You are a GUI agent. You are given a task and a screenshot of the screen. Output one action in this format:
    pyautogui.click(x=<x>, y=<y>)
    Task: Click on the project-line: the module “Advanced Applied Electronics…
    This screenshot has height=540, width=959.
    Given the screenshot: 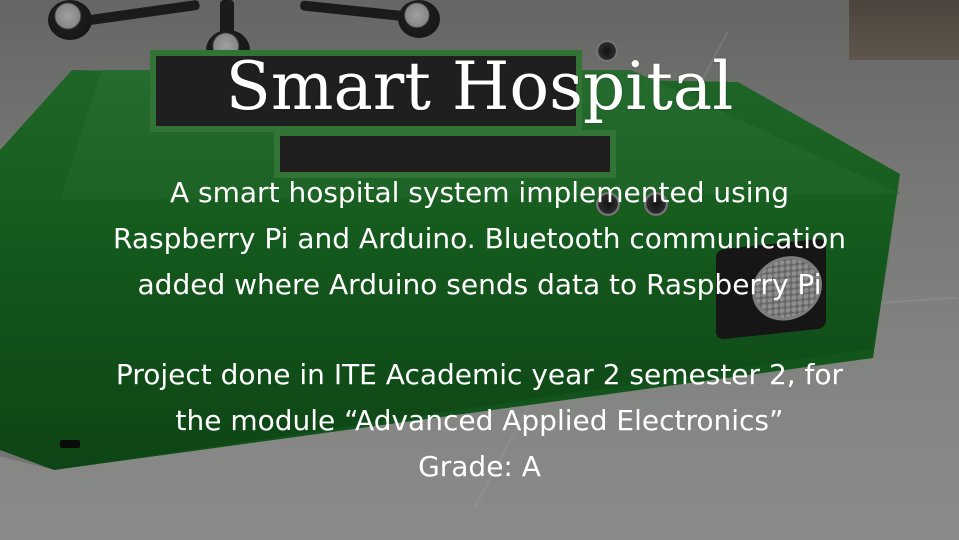 What is the action you would take?
    pyautogui.click(x=479, y=420)
    